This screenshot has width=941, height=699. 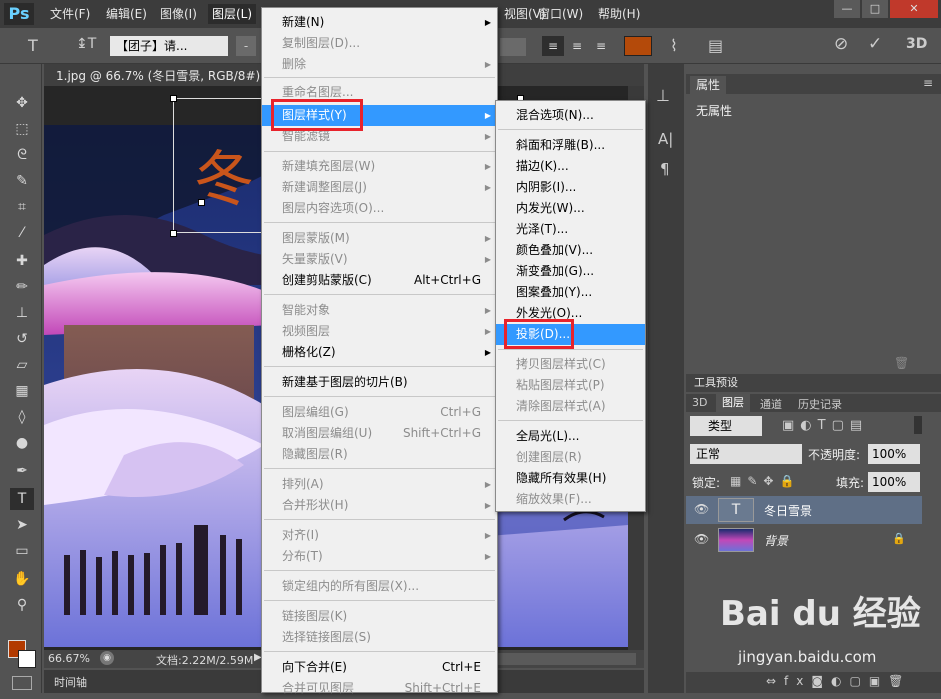 I want to click on submenu-item-copy-layer-style: 拷贝图层样式(C), so click(x=570, y=364).